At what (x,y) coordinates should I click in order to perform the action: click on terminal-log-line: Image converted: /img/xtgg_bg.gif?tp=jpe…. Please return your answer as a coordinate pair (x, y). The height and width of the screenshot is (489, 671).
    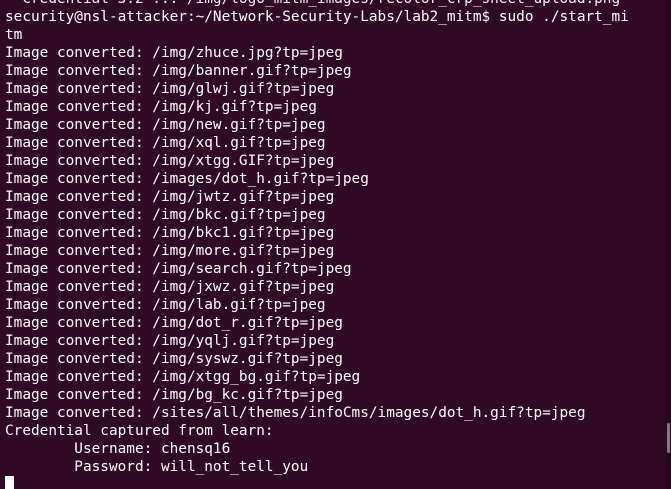
    Looking at the image, I should click on (183, 377).